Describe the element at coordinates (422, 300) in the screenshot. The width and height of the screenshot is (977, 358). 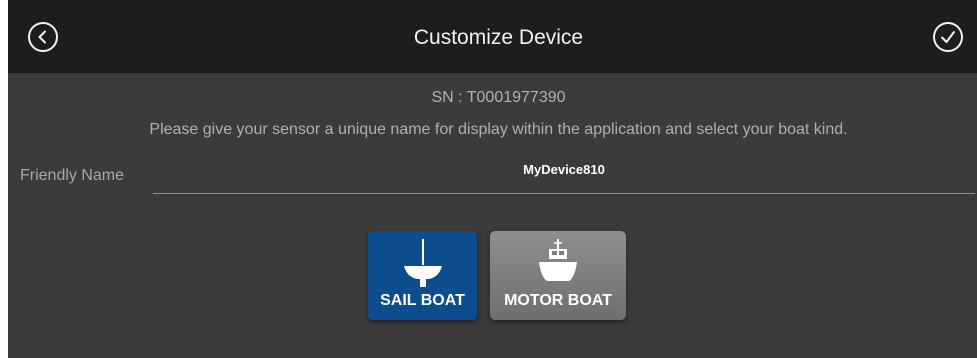
I see `sail-boat-label: SAIL BOAT` at that location.